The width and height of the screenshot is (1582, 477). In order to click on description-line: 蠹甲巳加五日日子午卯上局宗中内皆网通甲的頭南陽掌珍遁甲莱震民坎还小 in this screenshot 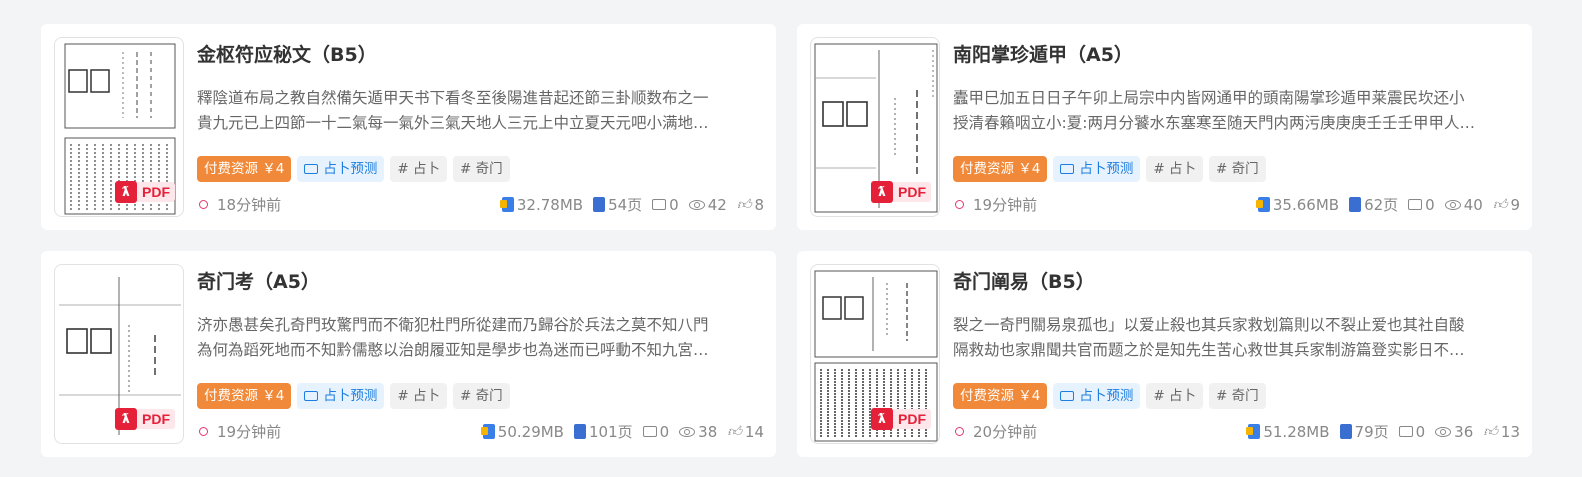, I will do `click(1209, 98)`.